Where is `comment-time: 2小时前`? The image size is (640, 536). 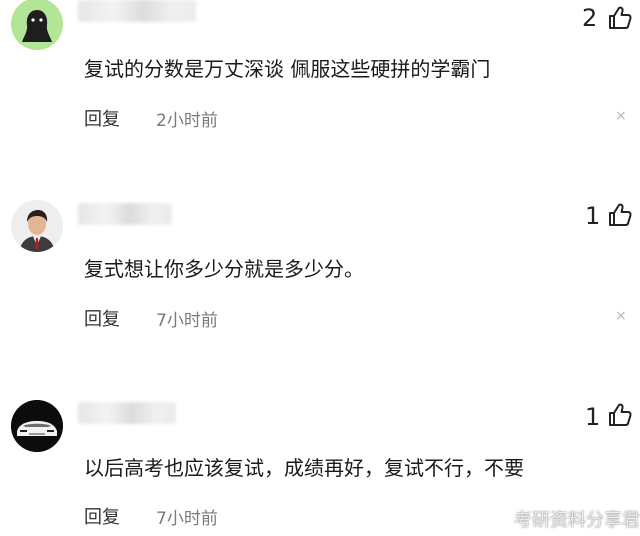 comment-time: 2小时前 is located at coordinates (187, 121).